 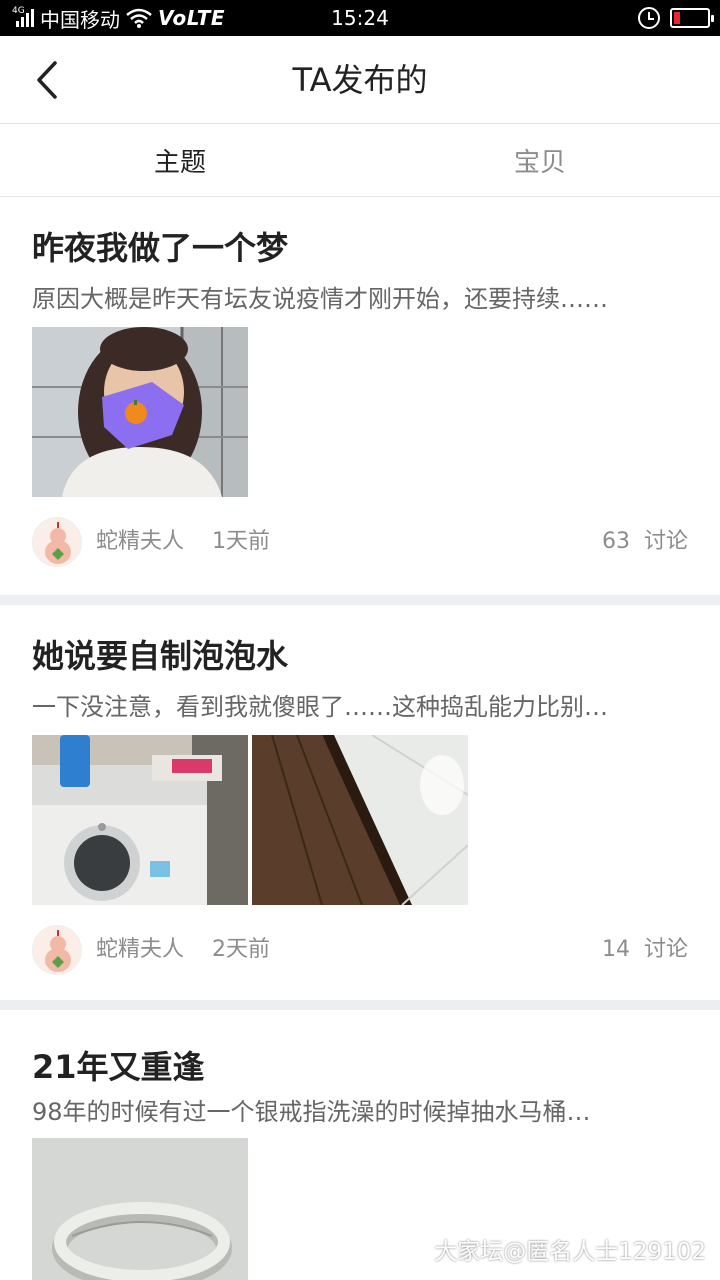 I want to click on post-title: 21年又重逢, so click(x=118, y=1067).